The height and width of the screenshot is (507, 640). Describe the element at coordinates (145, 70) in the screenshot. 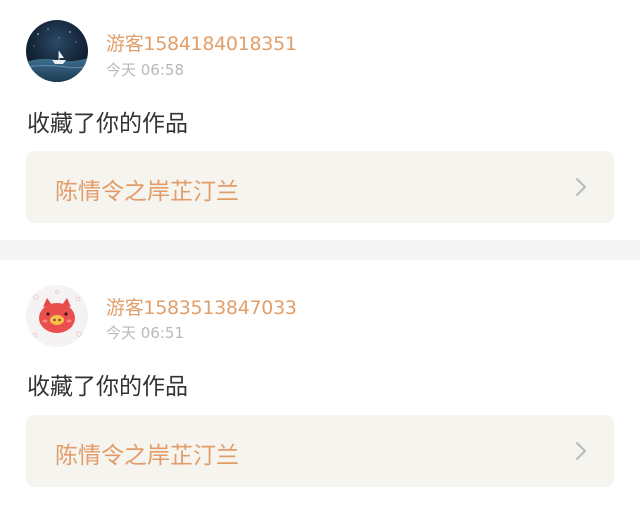

I see `timestamp: 今天 06:58` at that location.